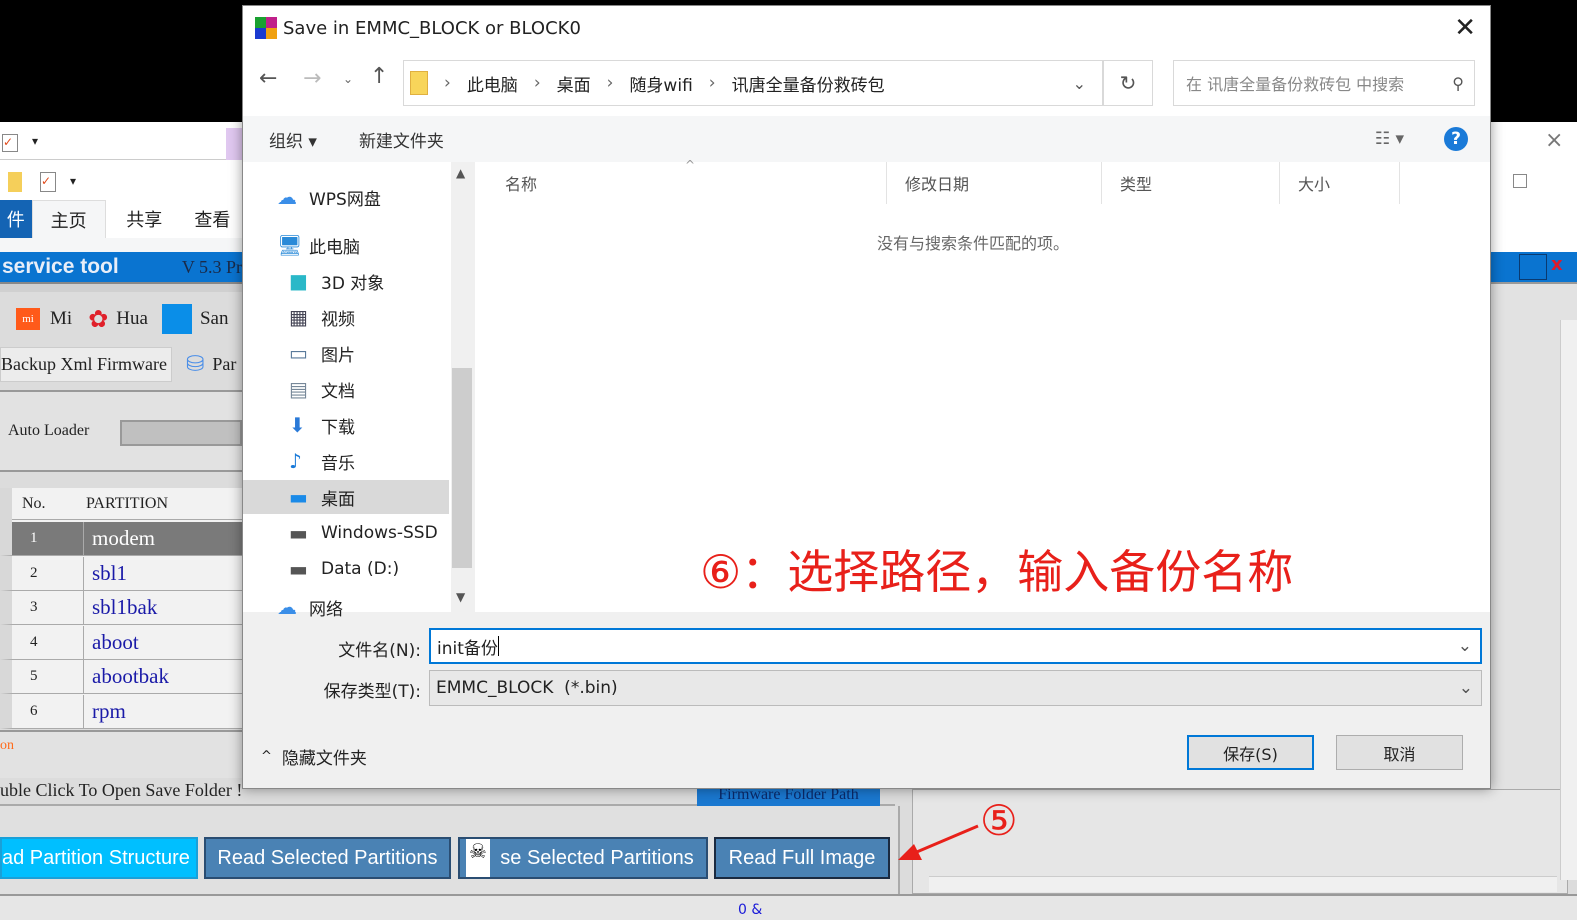 This screenshot has height=920, width=1577. What do you see at coordinates (788, 796) in the screenshot?
I see `firmware-folder-path-button: Firmware Folder Path` at bounding box center [788, 796].